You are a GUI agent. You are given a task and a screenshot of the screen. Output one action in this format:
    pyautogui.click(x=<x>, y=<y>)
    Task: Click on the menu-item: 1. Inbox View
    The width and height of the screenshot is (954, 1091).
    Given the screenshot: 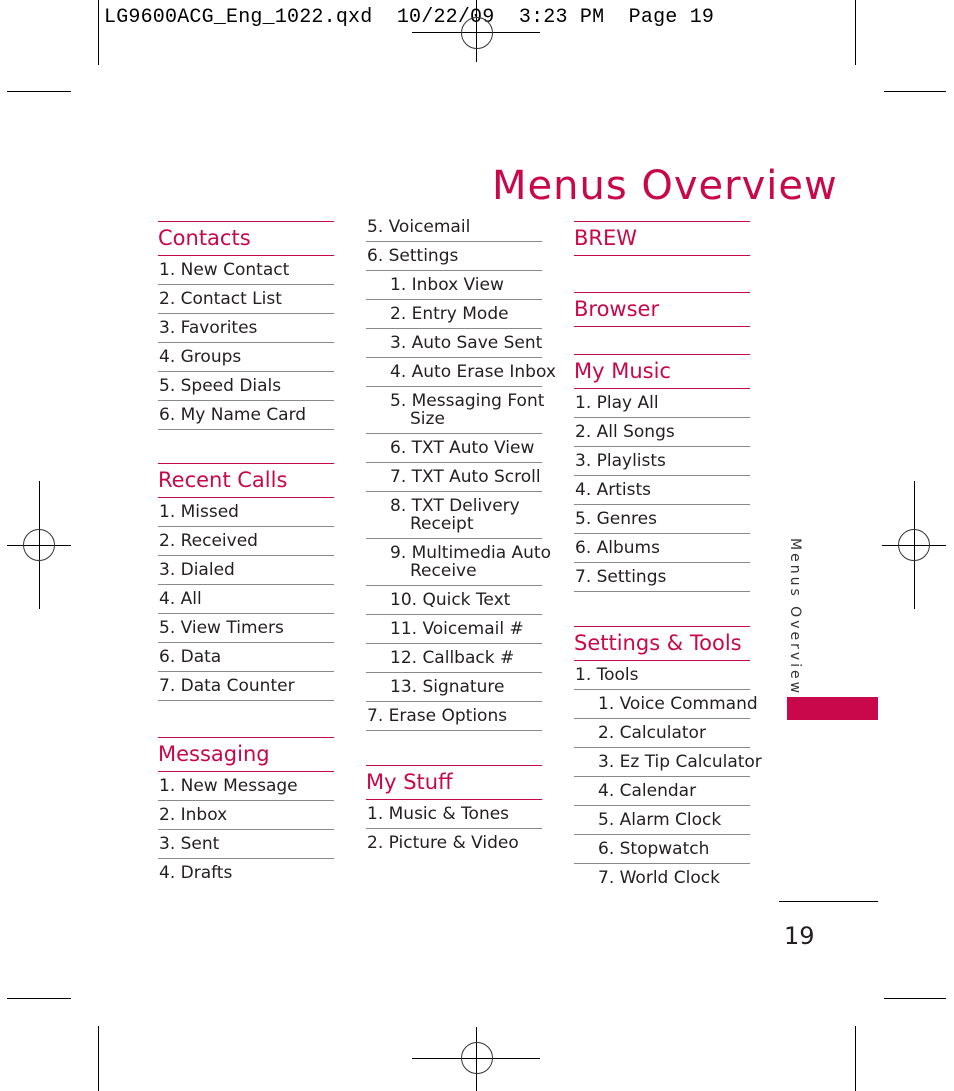 What is the action you would take?
    pyautogui.click(x=454, y=285)
    